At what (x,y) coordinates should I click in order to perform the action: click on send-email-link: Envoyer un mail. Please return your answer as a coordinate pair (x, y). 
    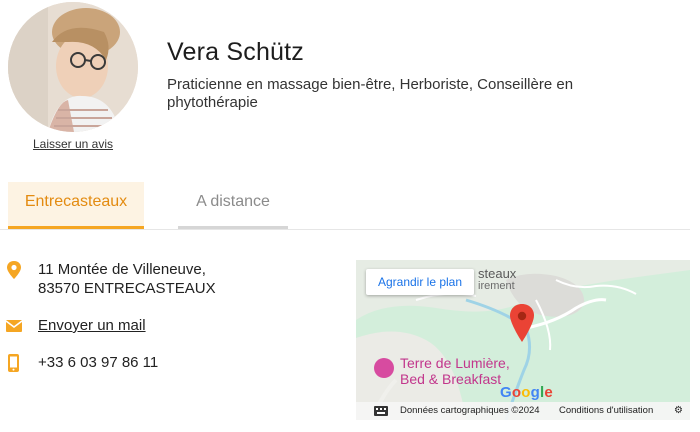
    Looking at the image, I should click on (92, 325).